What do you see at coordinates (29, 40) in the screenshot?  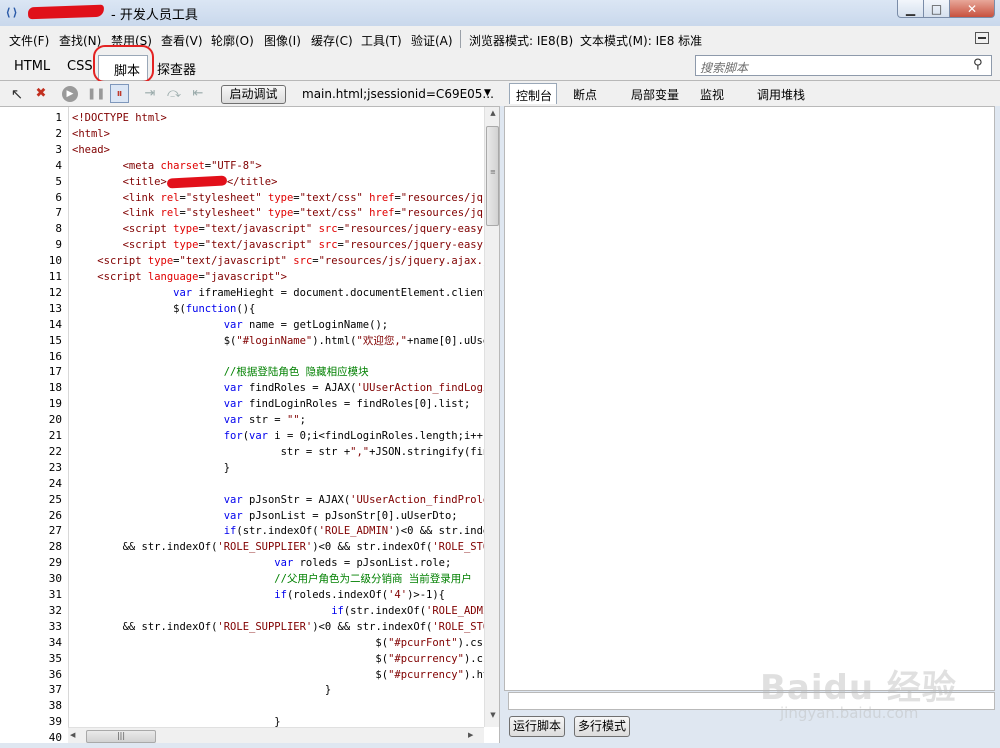 I see `menu-file: 文件(F)` at bounding box center [29, 40].